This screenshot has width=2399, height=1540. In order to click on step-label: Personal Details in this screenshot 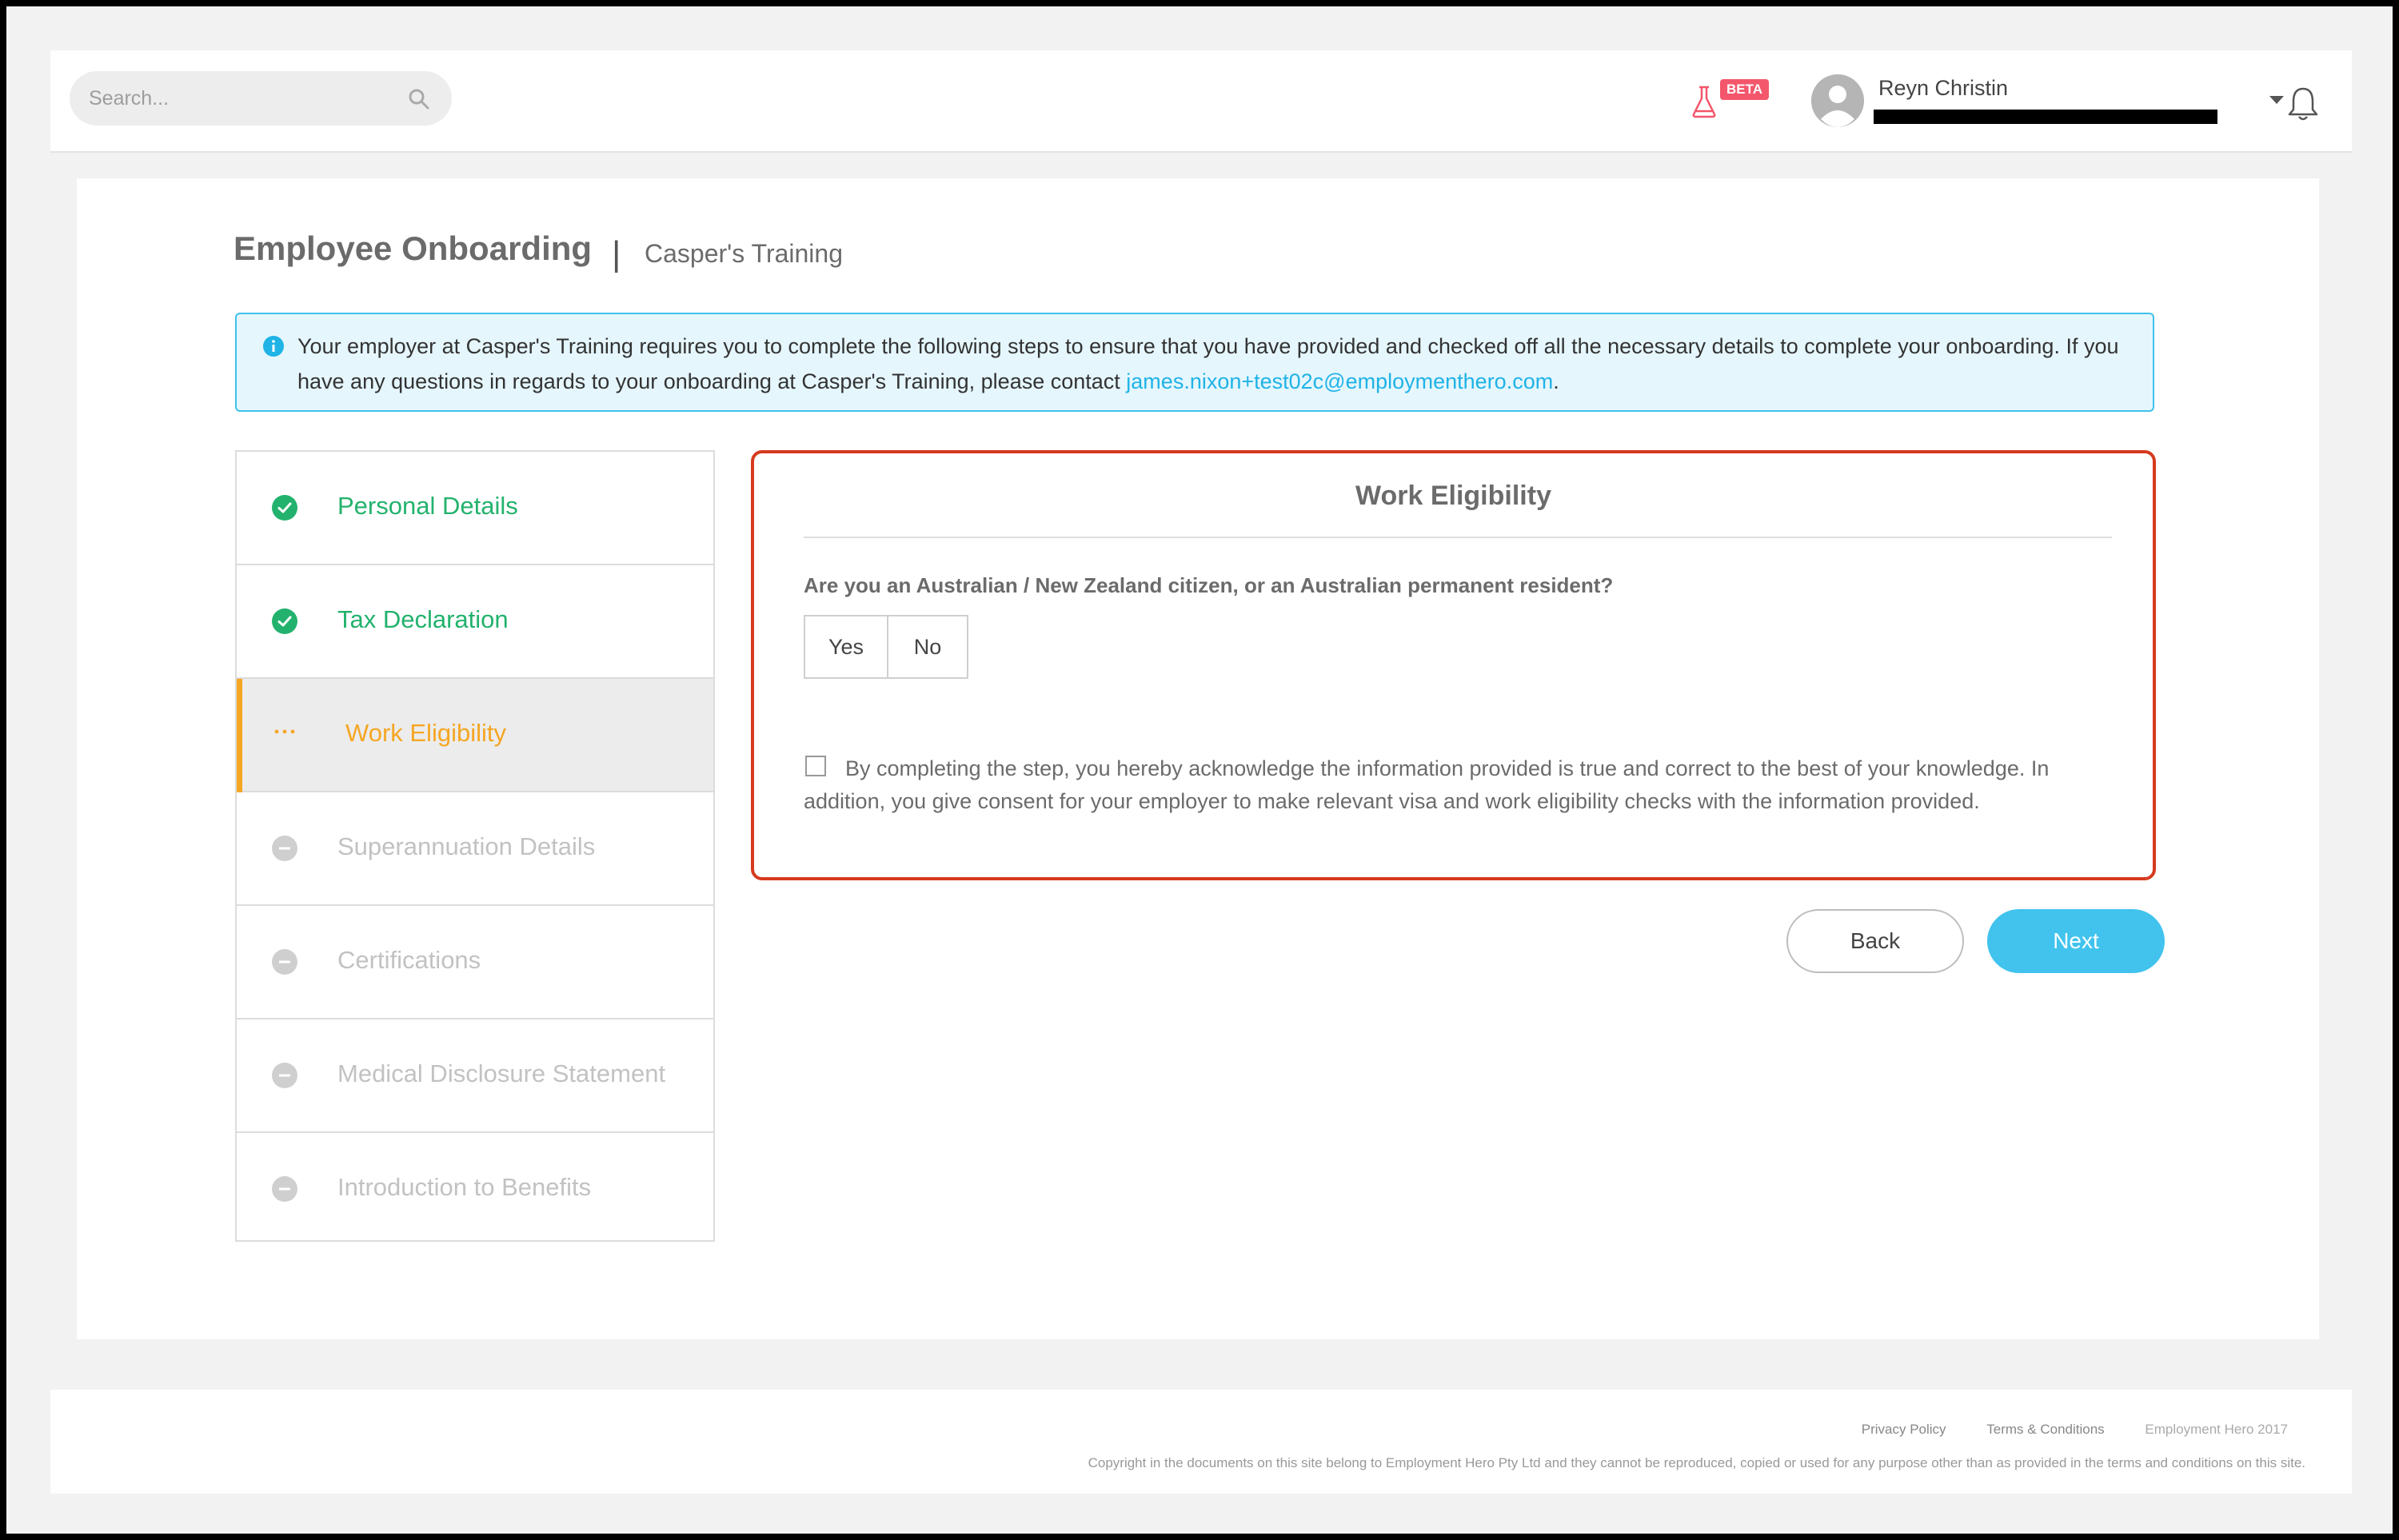, I will do `click(428, 506)`.